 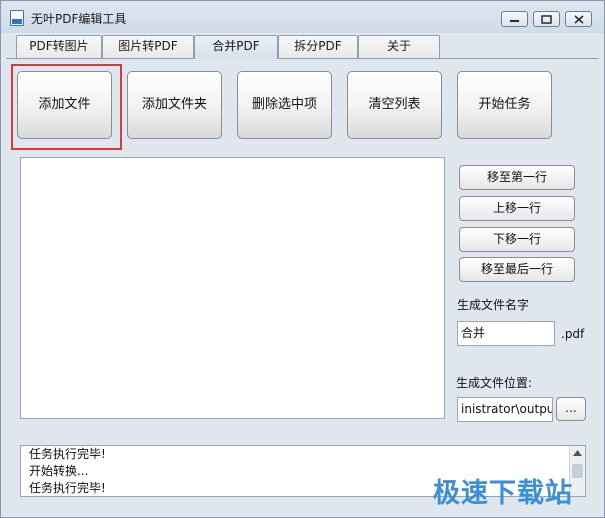 I want to click on close-icon, so click(x=579, y=19).